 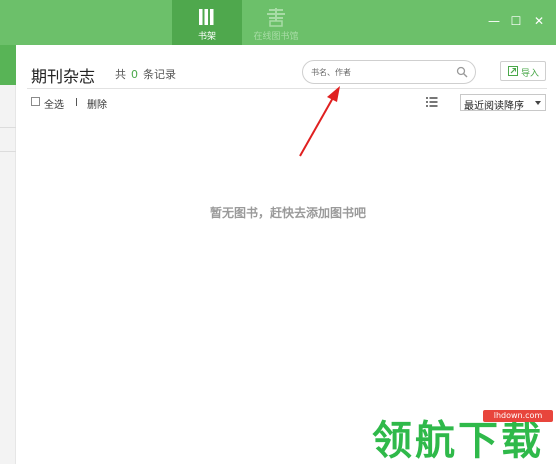 I want to click on import-button: 导入, so click(x=523, y=71).